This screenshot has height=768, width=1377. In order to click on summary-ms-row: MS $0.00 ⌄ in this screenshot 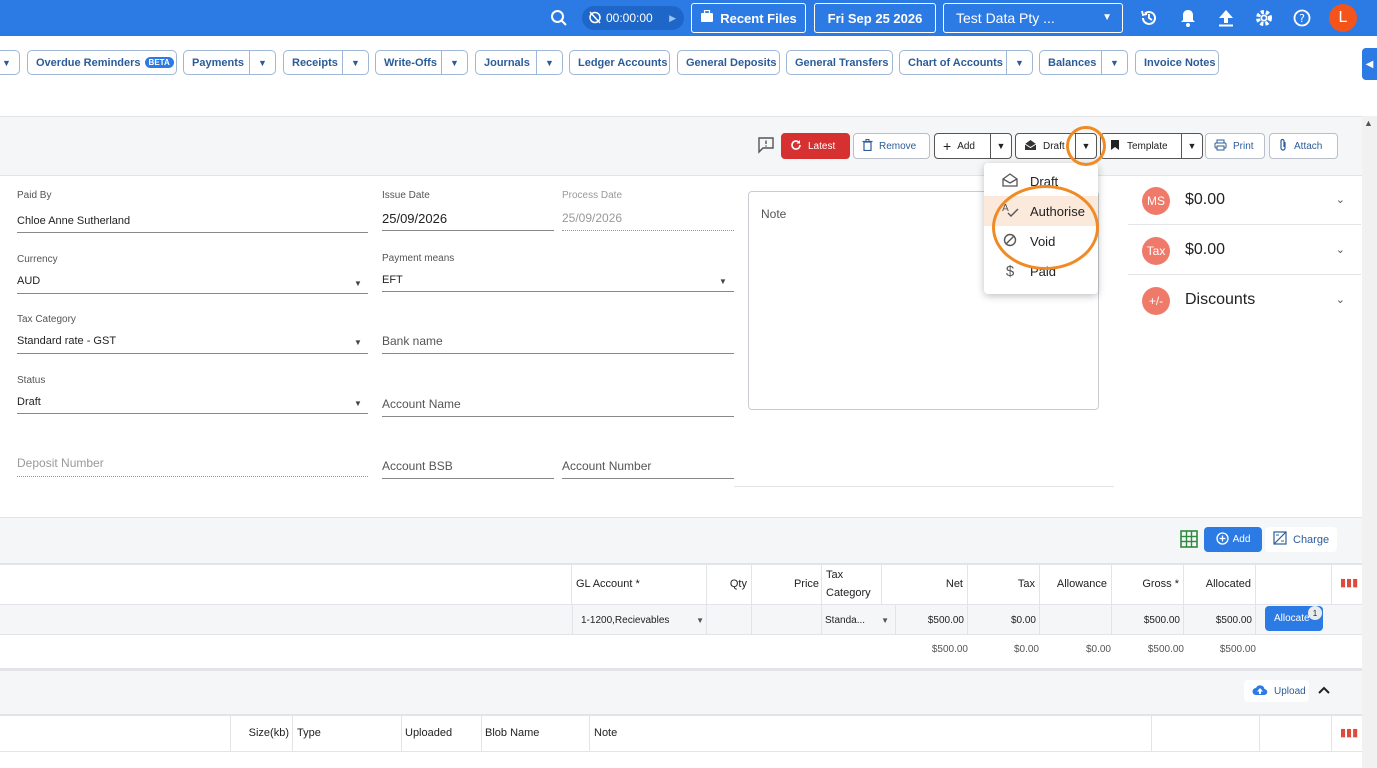, I will do `click(1244, 201)`.